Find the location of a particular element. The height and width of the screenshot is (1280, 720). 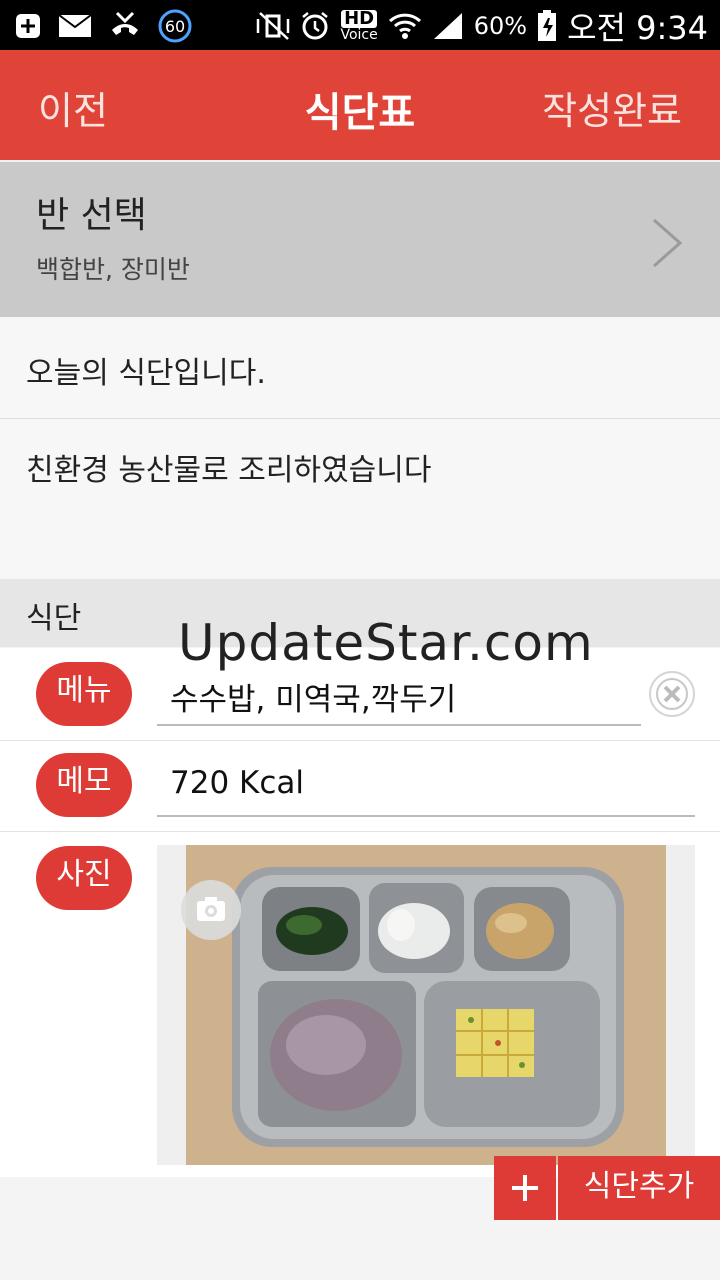

status-bar: 60 HD Voice 60% 오전 9:34 is located at coordinates (360, 25).